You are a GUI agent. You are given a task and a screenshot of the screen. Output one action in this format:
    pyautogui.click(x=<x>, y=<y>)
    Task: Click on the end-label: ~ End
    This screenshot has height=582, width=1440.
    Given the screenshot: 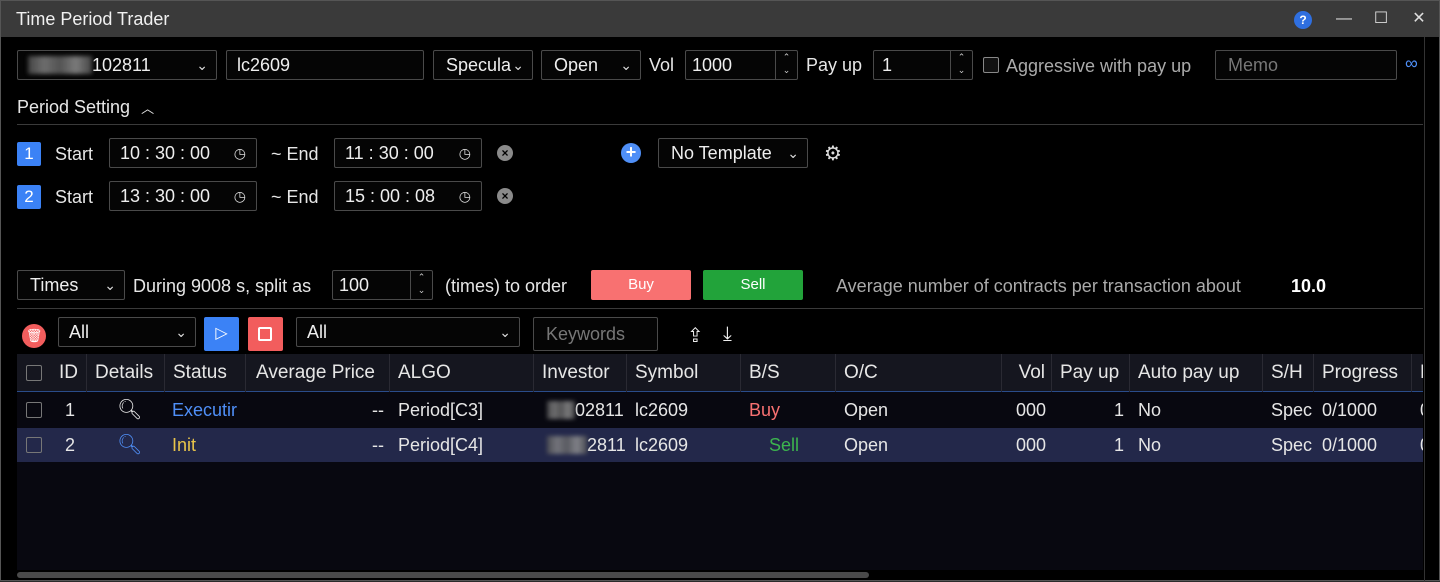 What is the action you would take?
    pyautogui.click(x=295, y=197)
    